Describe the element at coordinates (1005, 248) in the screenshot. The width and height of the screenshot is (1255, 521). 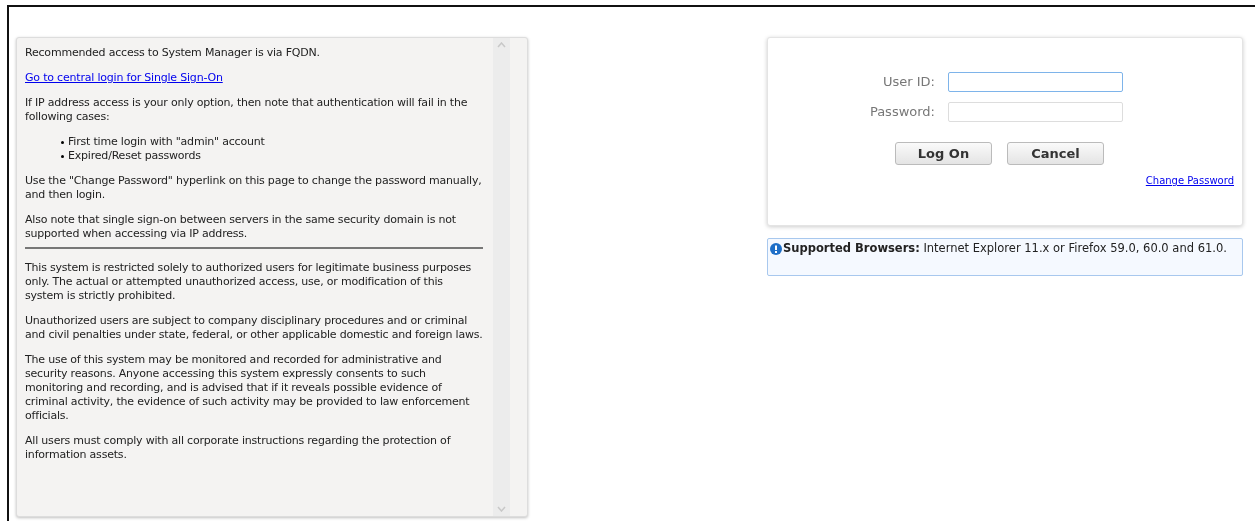
I see `supported-browsers-note: Supported Browsers: Internet Explorer 11.x or Firefox 59.0, 60.0 and 61.0.` at that location.